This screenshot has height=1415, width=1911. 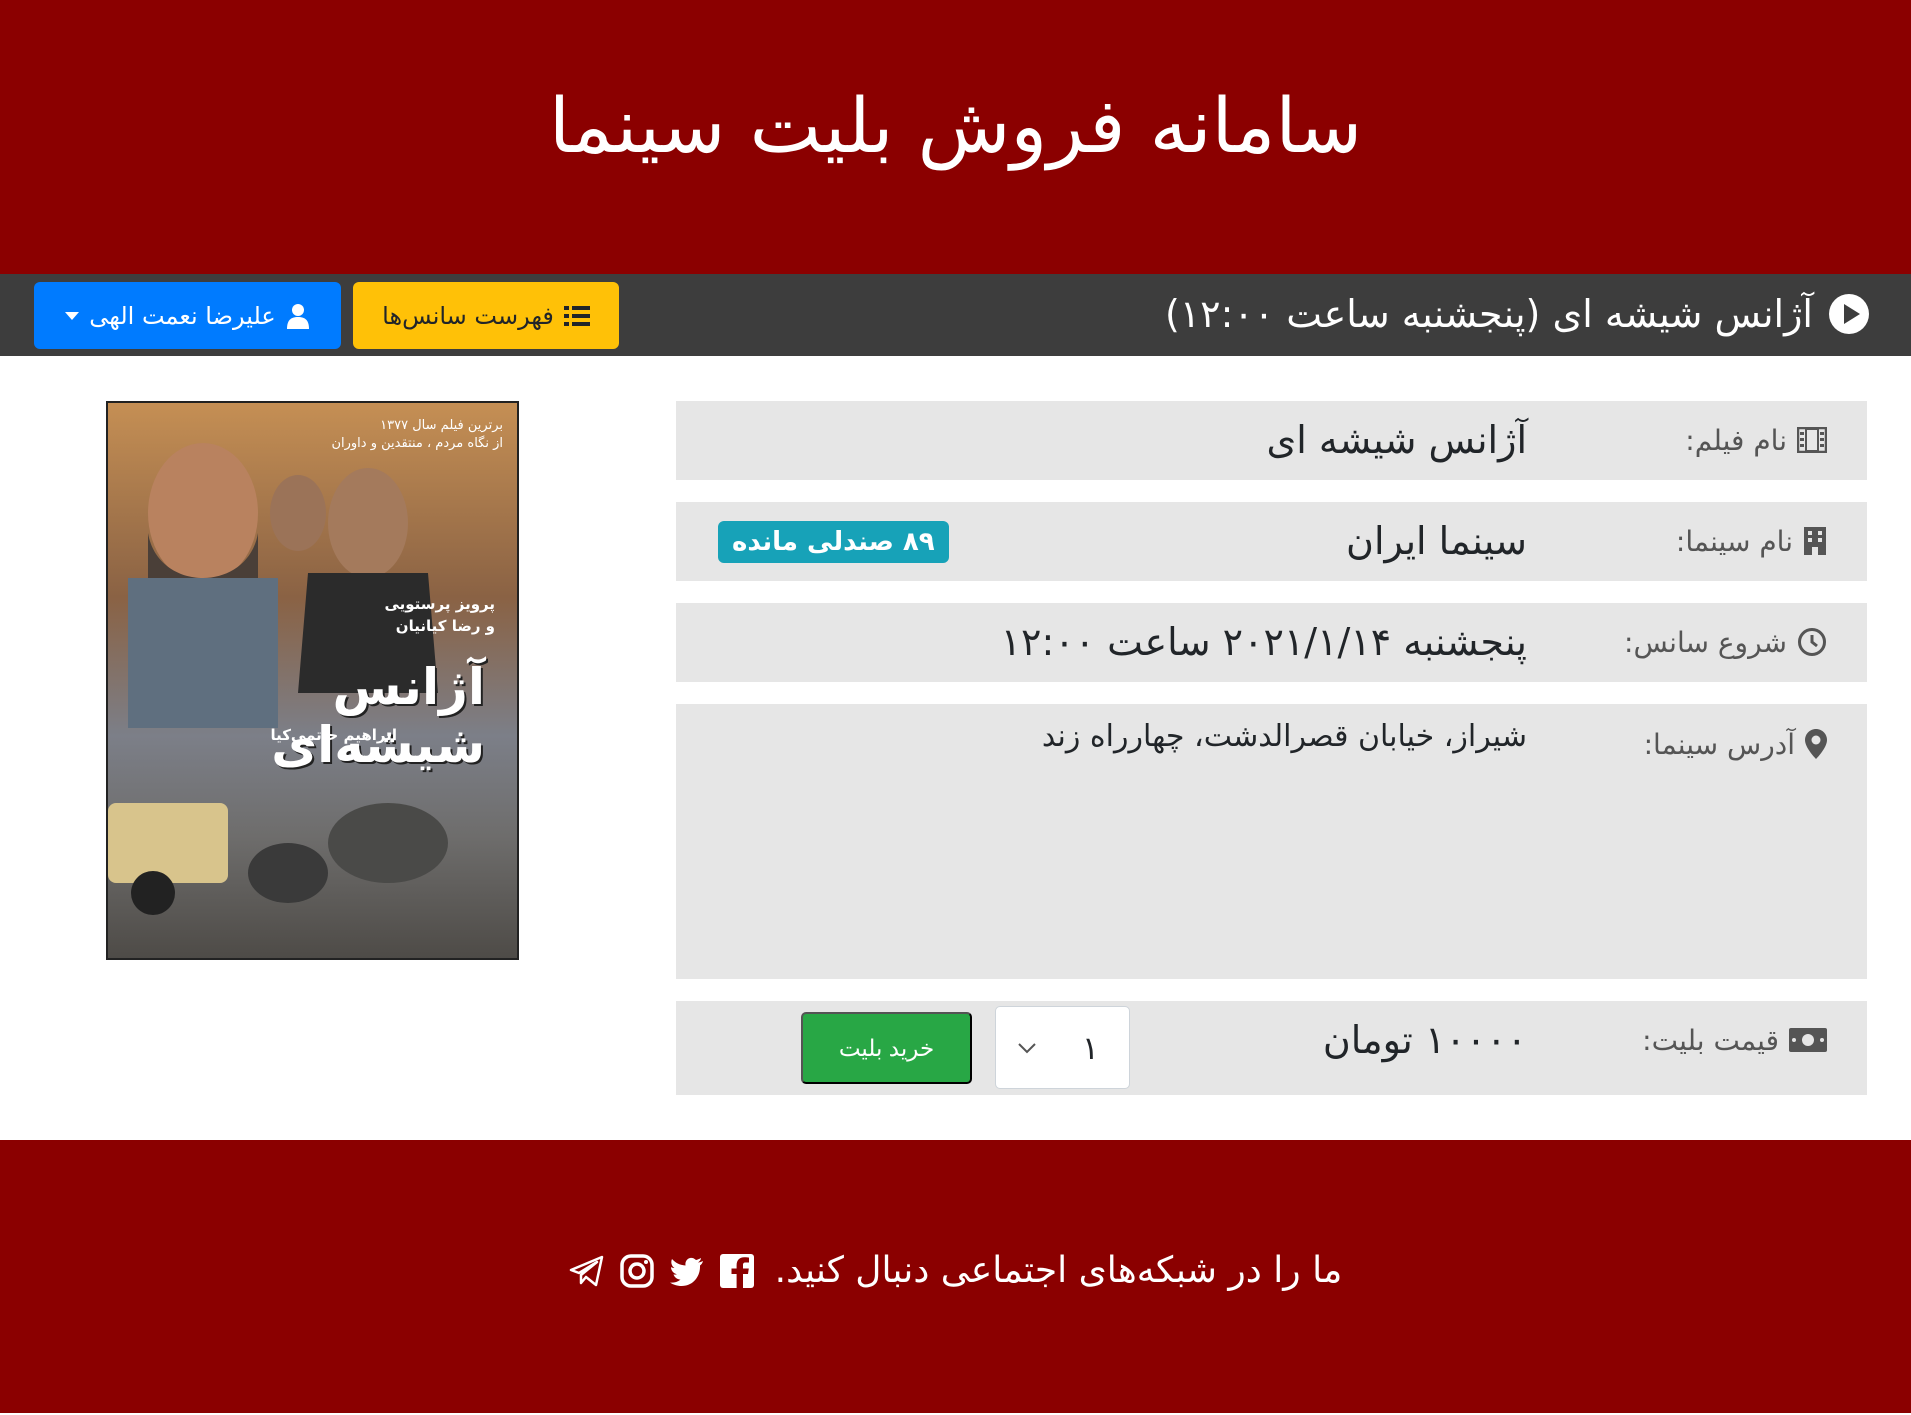 What do you see at coordinates (1812, 642) in the screenshot?
I see `clock-icon` at bounding box center [1812, 642].